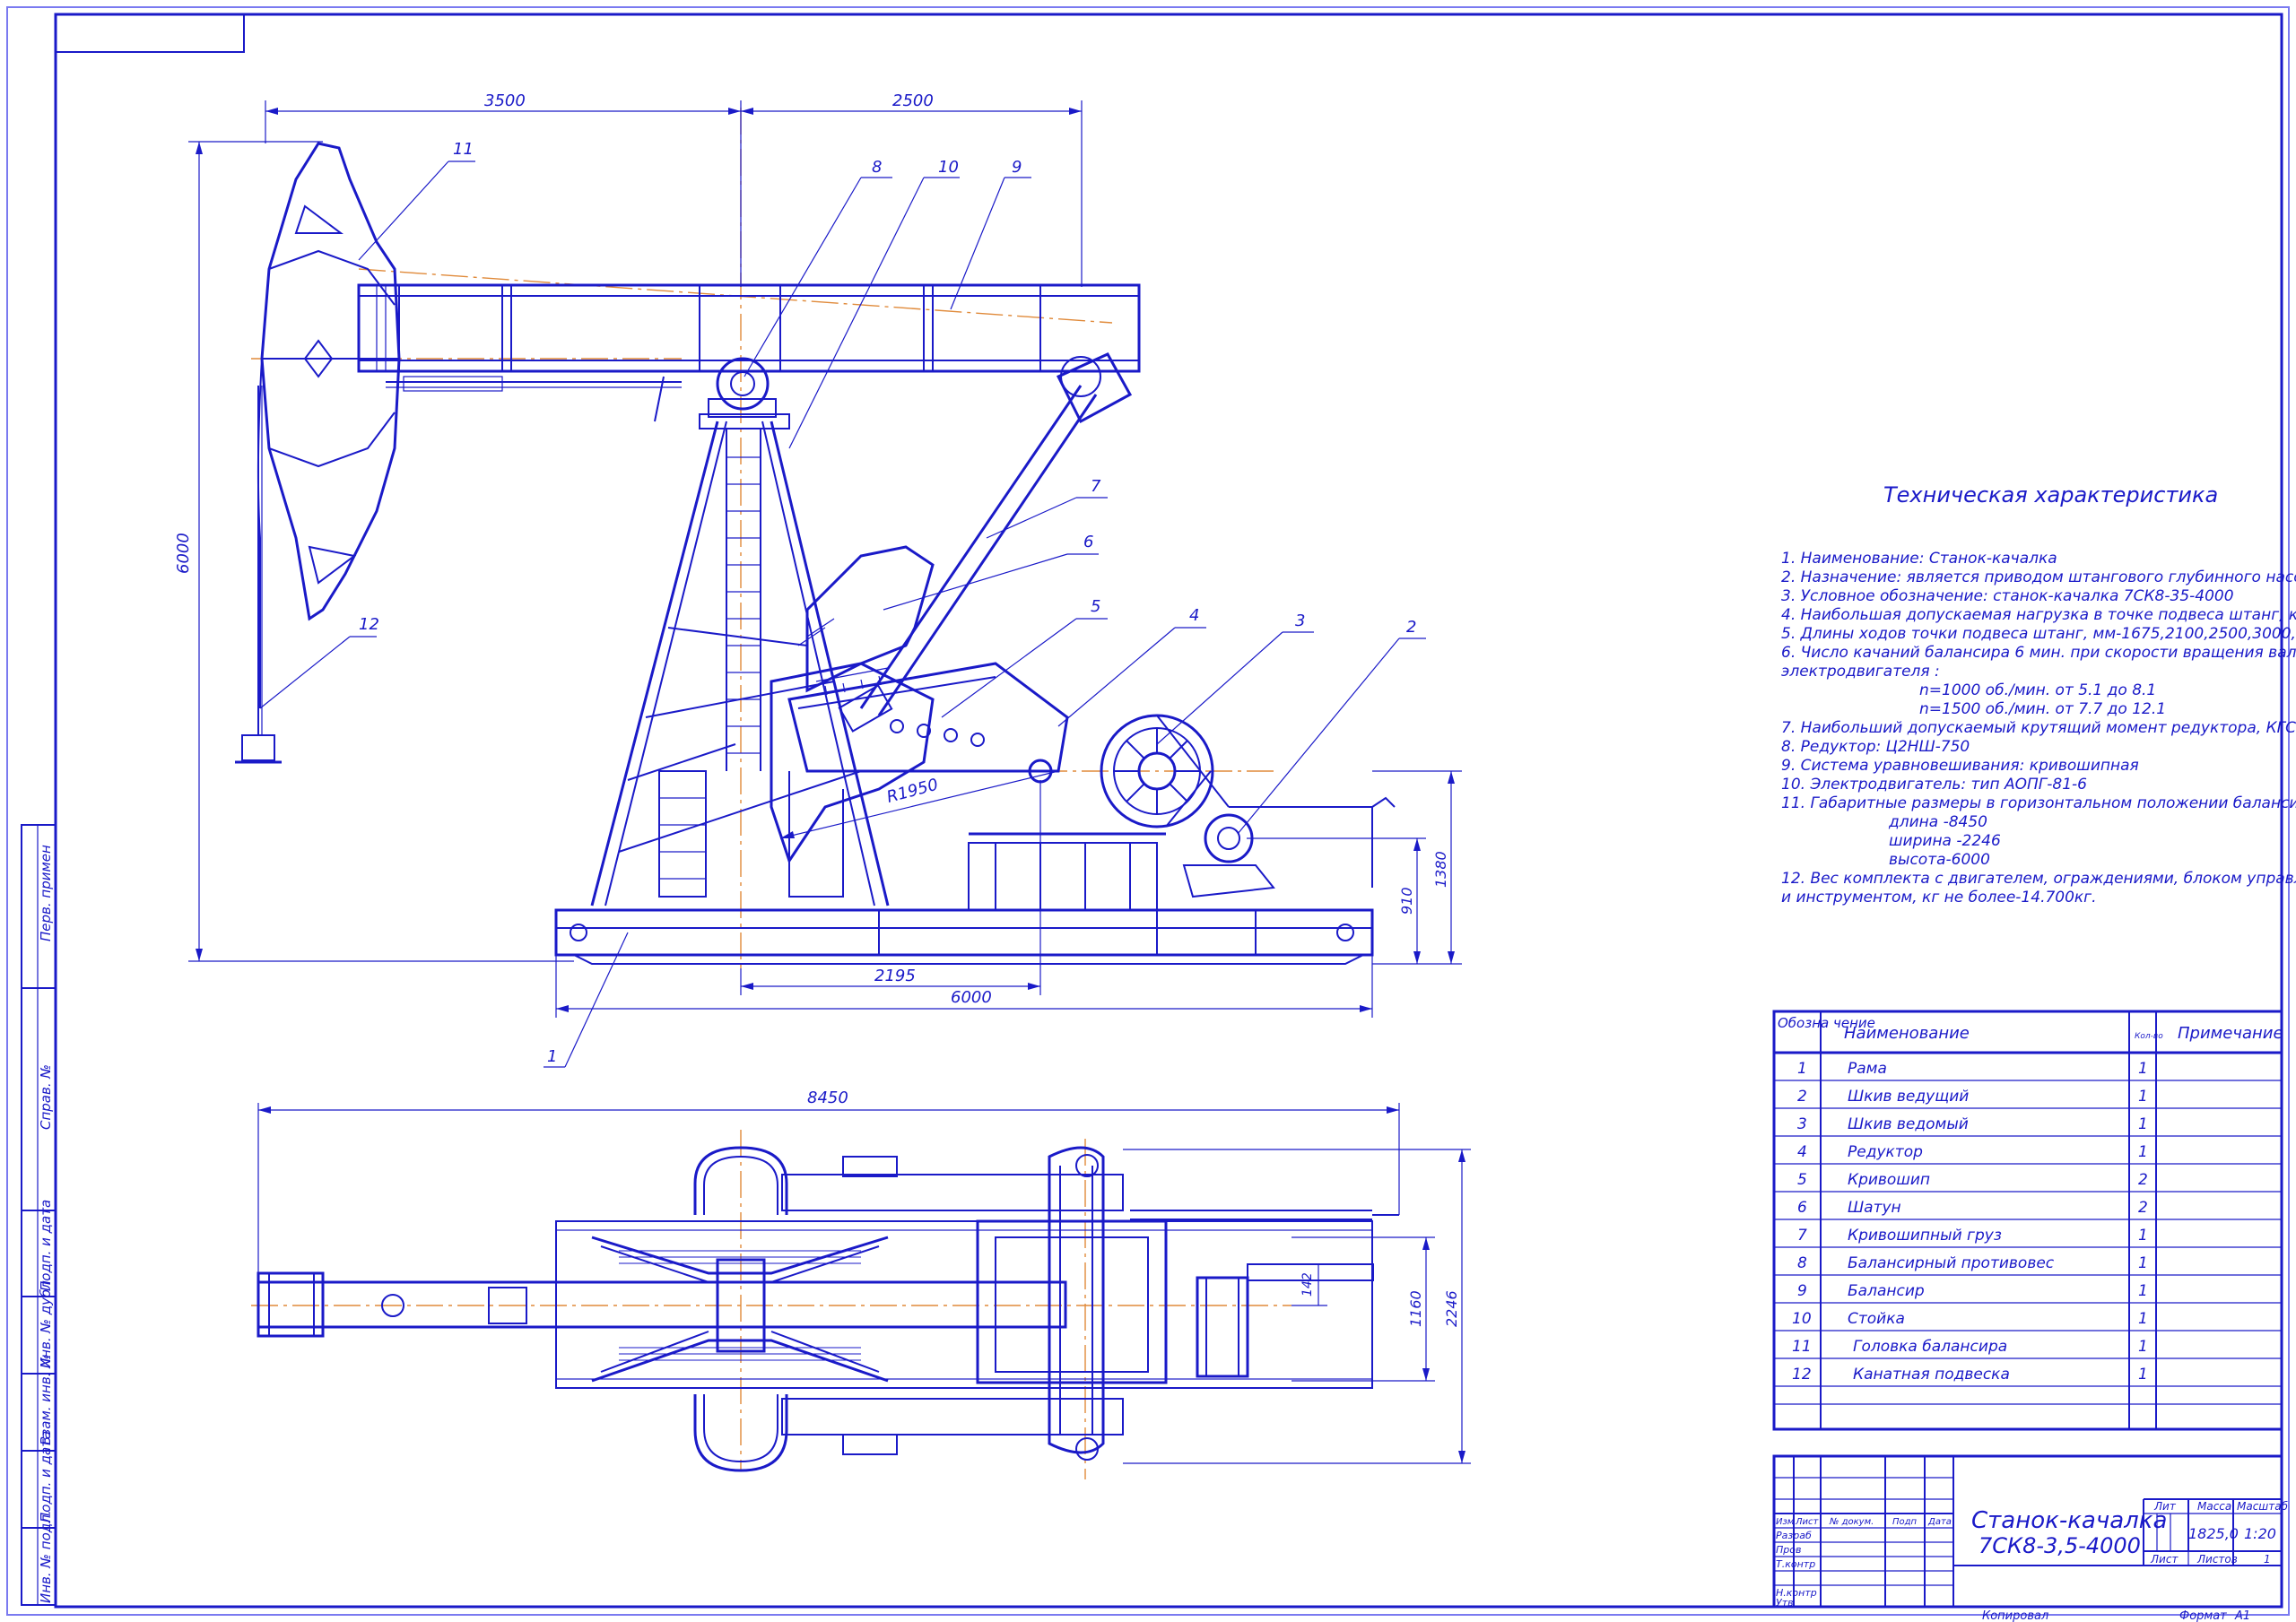 The width and height of the screenshot is (2296, 1622). I want to click on dim-2500: 2500, so click(913, 100).